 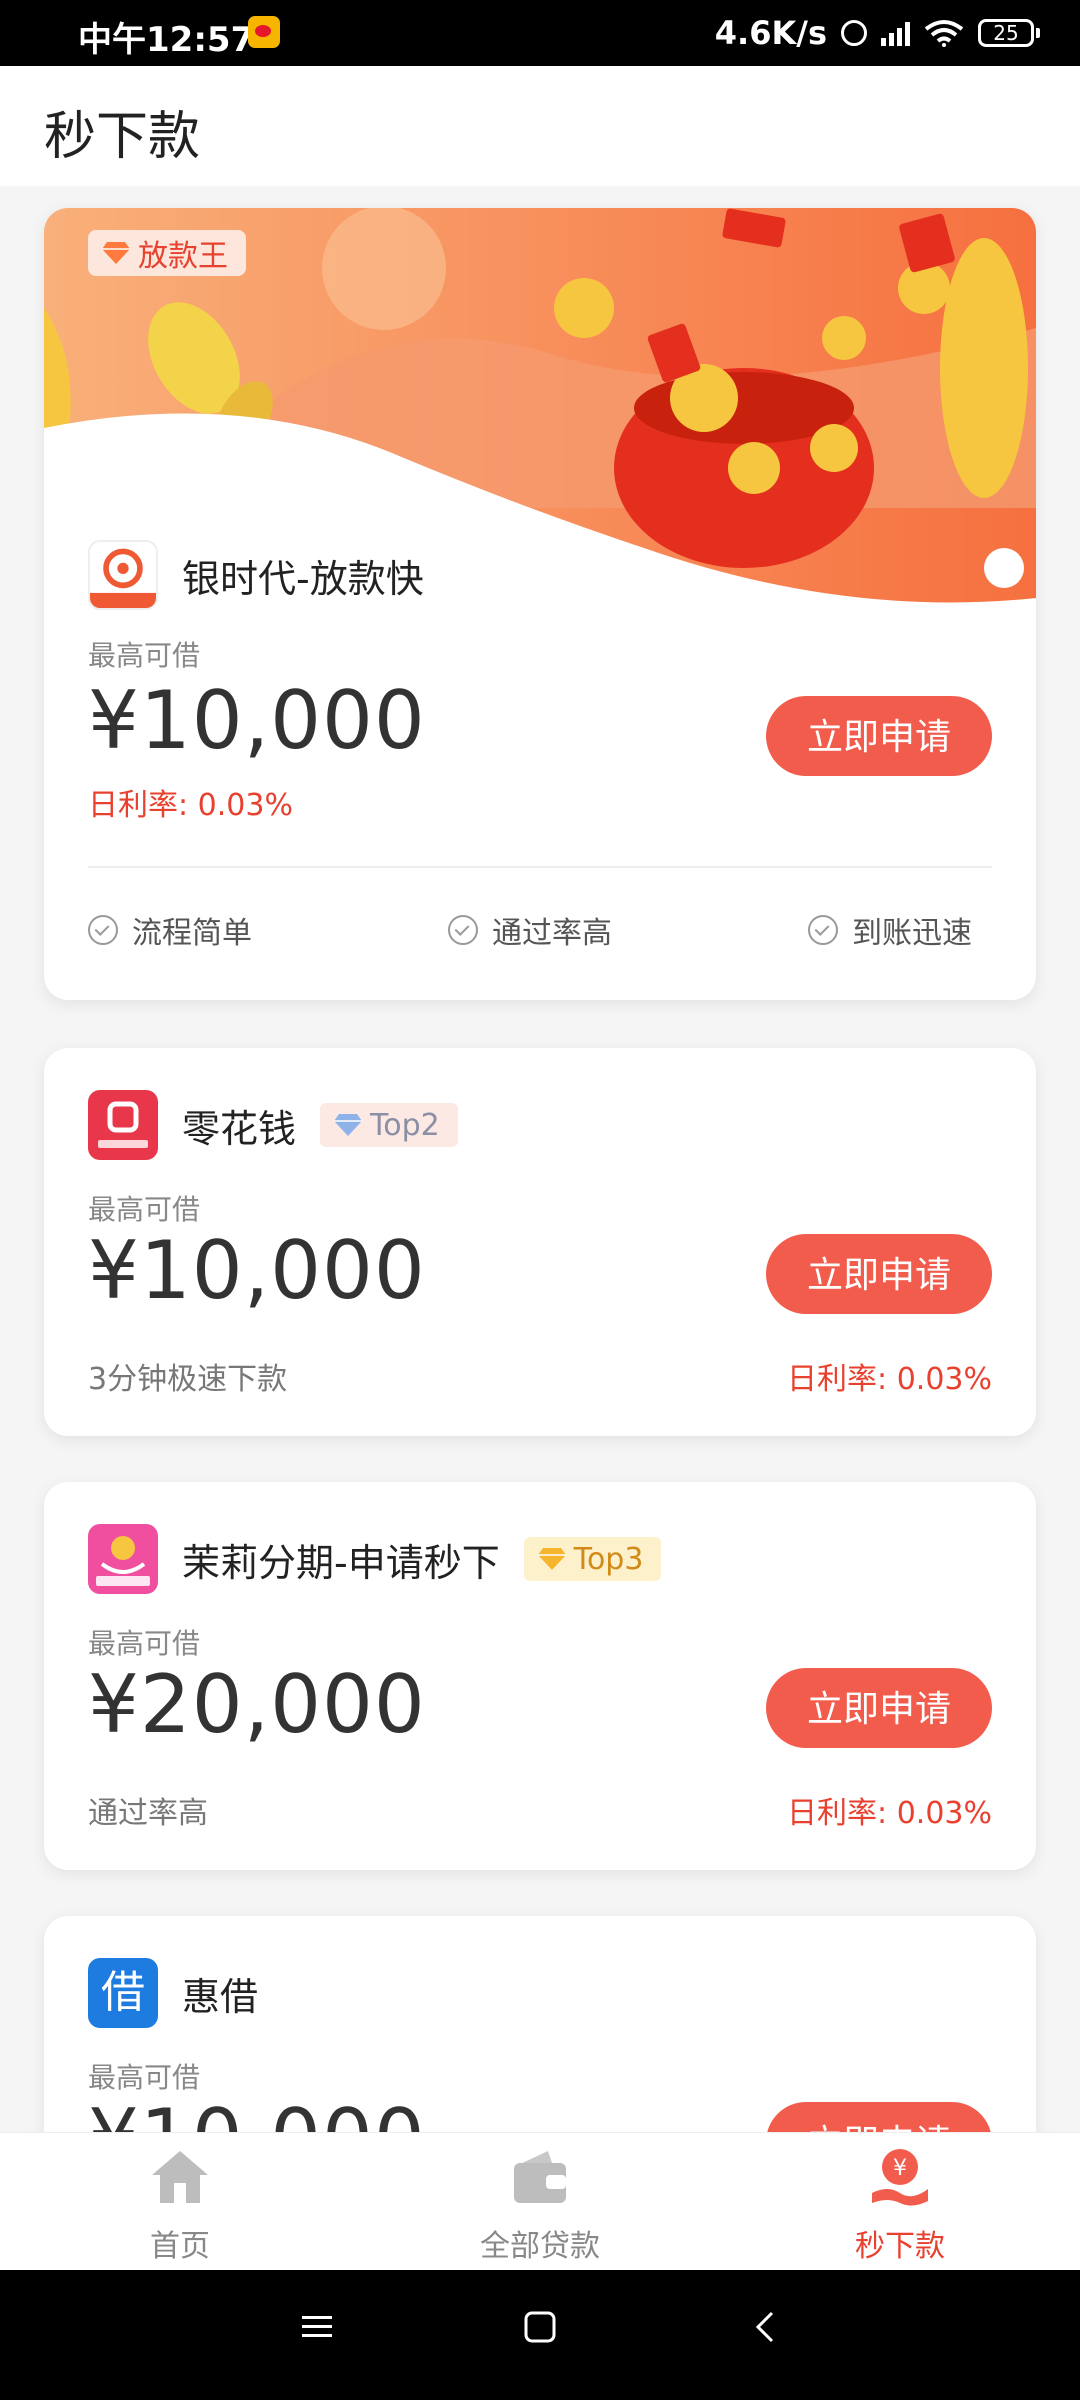 I want to click on linghuaqian-logo, so click(x=123, y=1125).